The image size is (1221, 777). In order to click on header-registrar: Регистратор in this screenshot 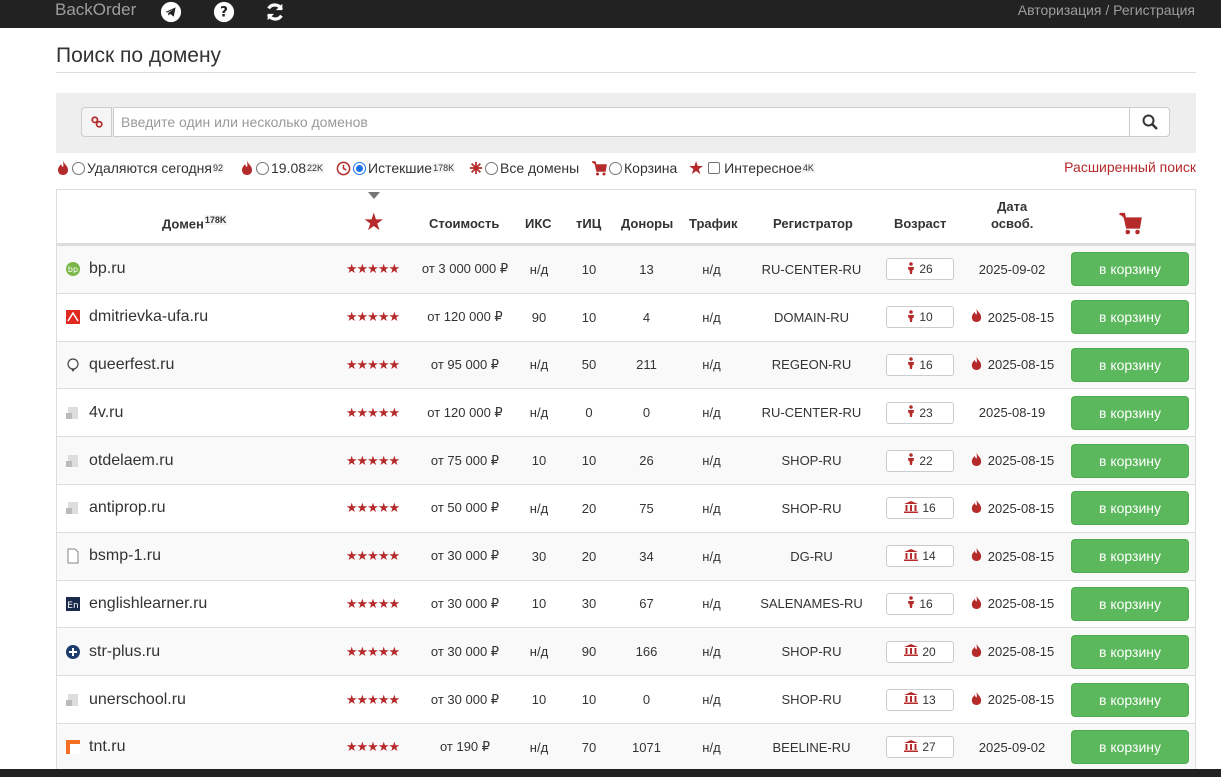, I will do `click(813, 223)`.